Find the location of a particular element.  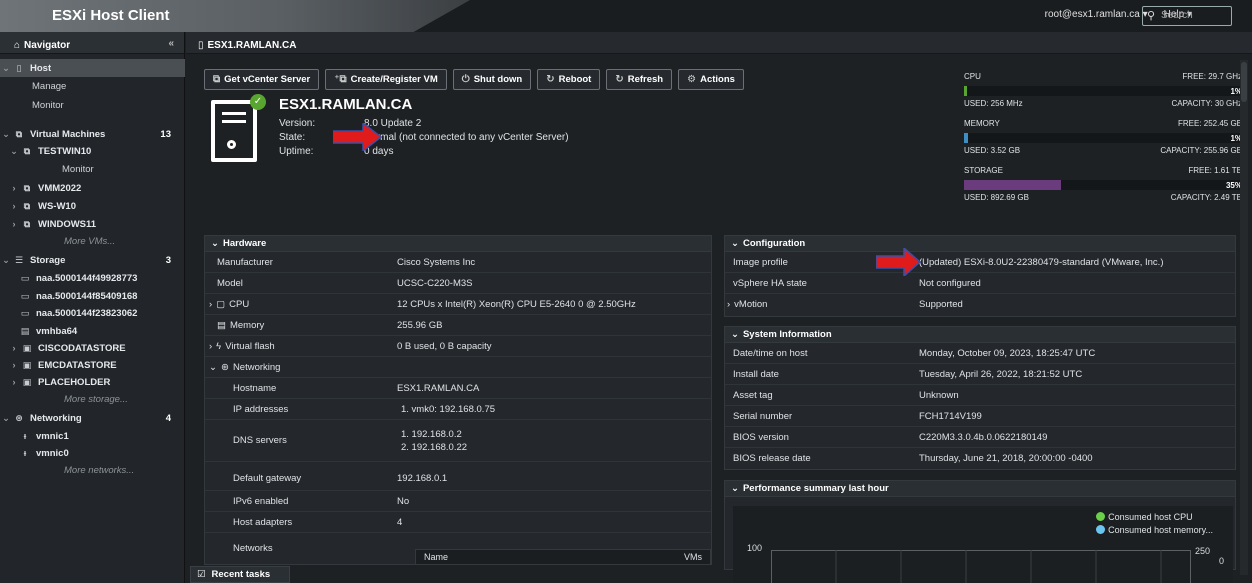

chart-grid is located at coordinates (981, 566).